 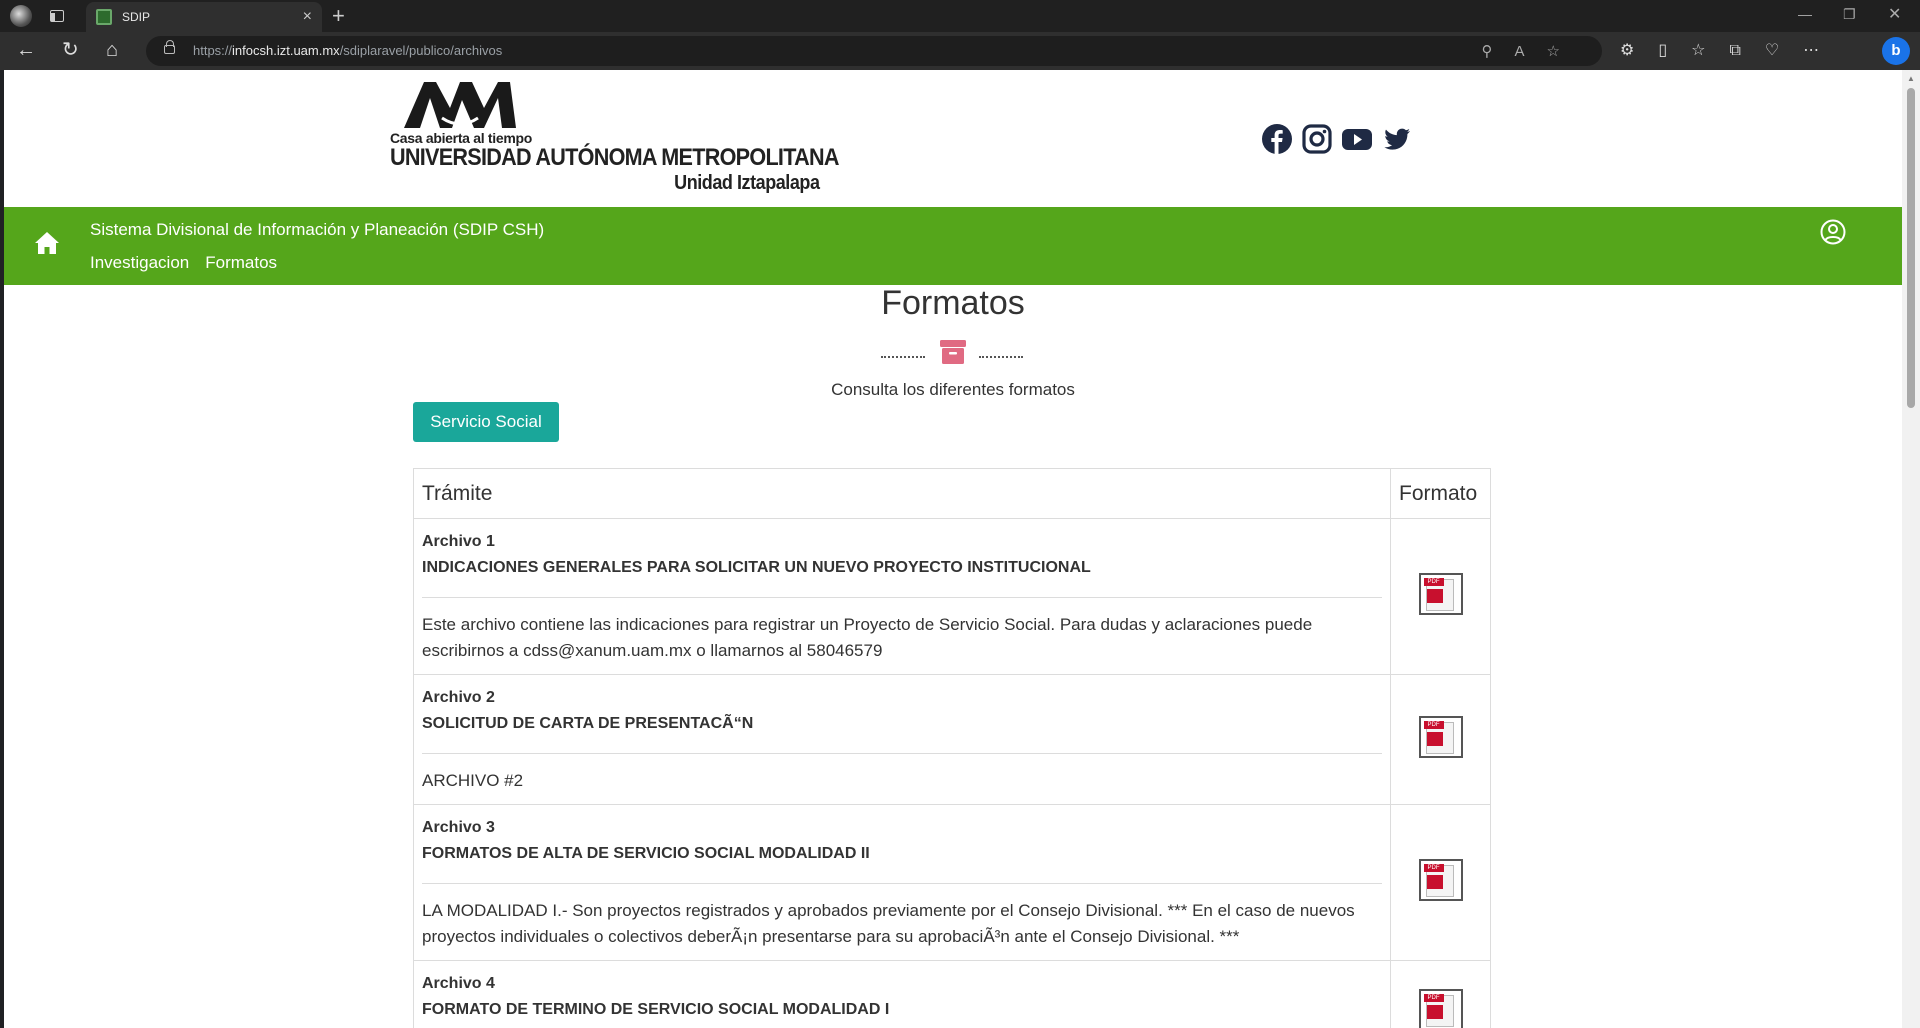 I want to click on logo-university-name: UNIVERSIDAD AUTÓNOMA METROPOLITANA, so click(x=614, y=157).